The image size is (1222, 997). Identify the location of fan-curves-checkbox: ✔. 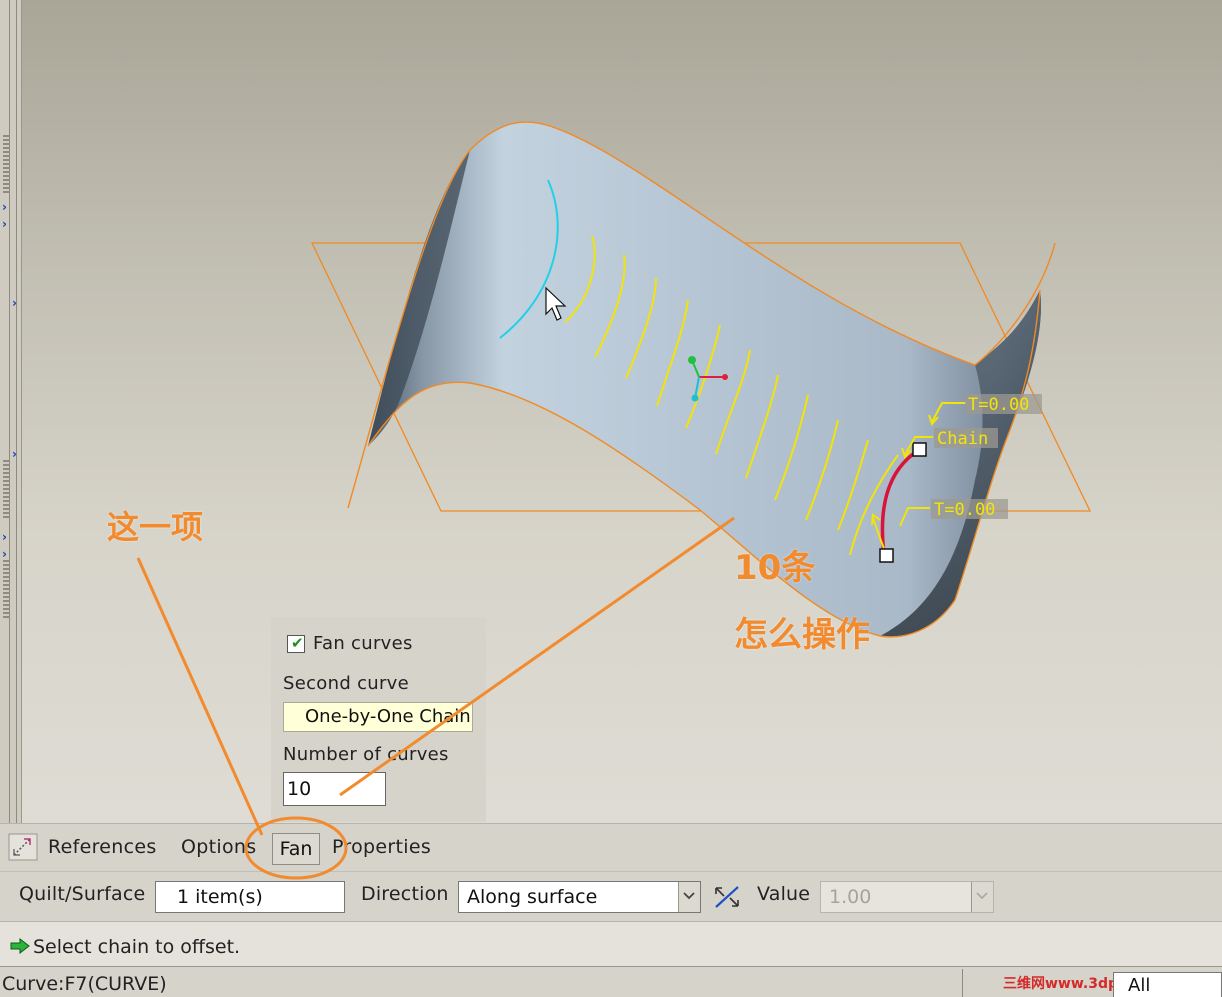
(296, 643).